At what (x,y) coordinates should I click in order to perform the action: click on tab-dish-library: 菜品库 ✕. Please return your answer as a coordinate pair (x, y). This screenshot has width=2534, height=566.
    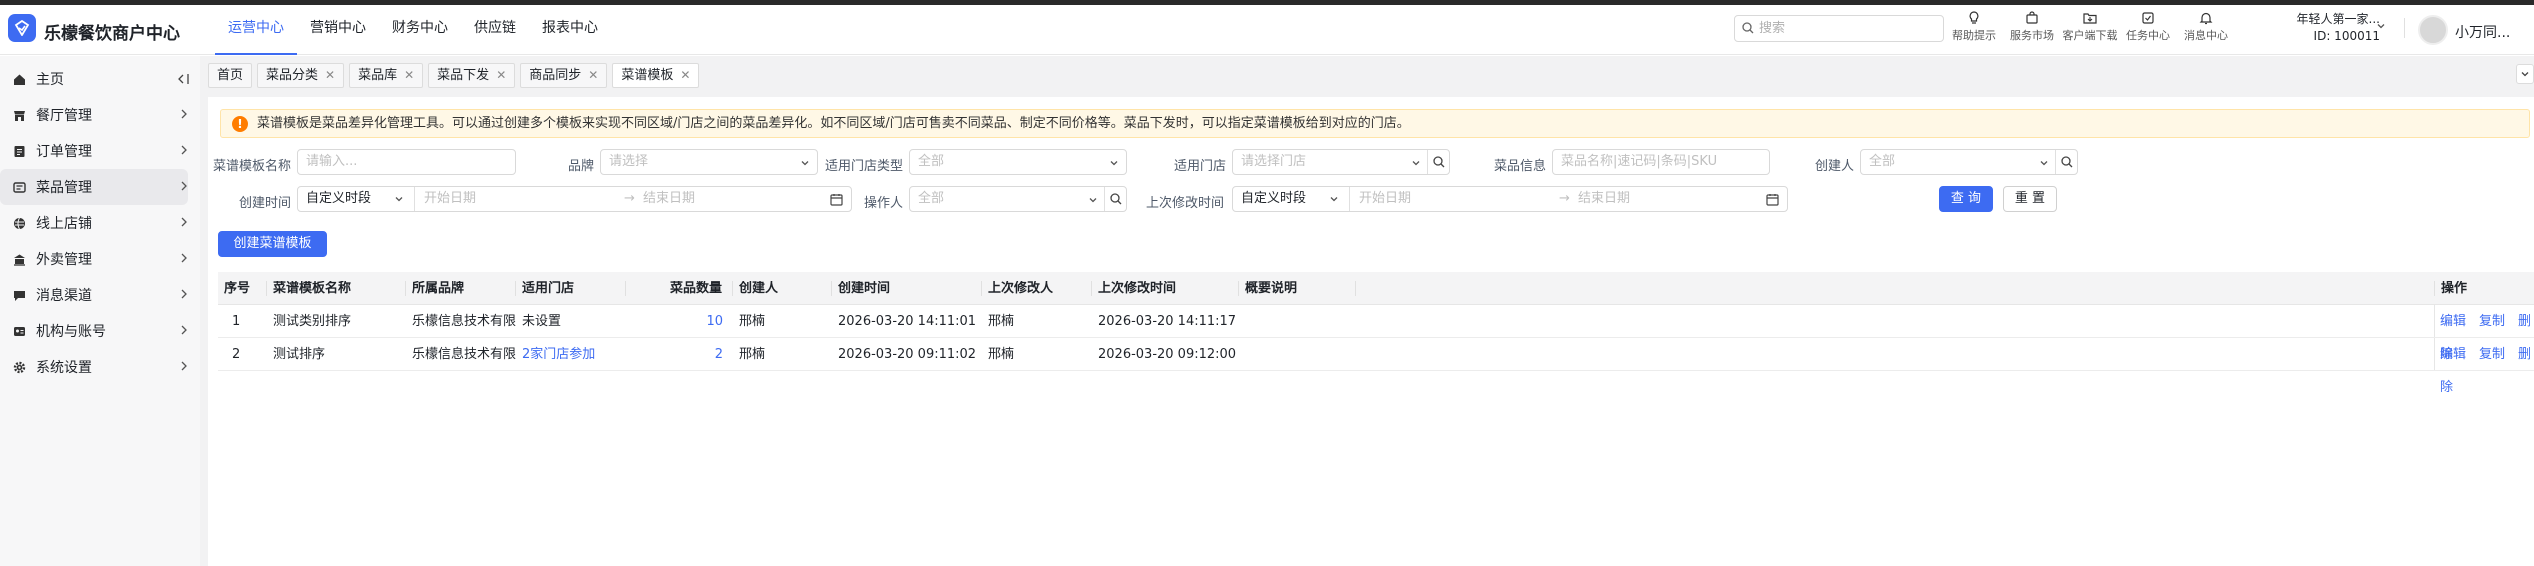
    Looking at the image, I should click on (386, 75).